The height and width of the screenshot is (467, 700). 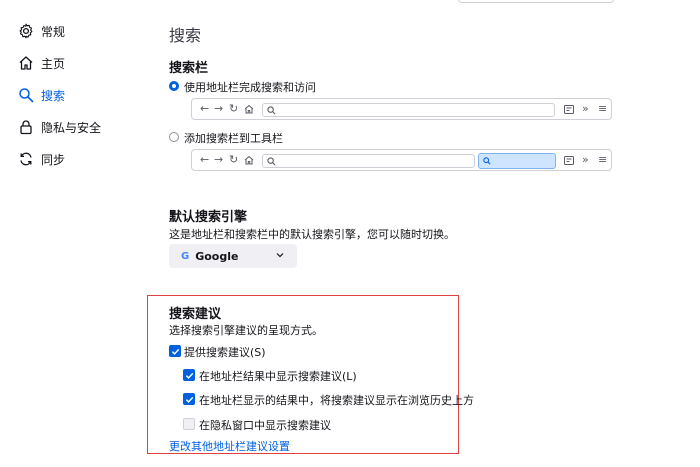 What do you see at coordinates (517, 161) in the screenshot?
I see `searchbar-field` at bounding box center [517, 161].